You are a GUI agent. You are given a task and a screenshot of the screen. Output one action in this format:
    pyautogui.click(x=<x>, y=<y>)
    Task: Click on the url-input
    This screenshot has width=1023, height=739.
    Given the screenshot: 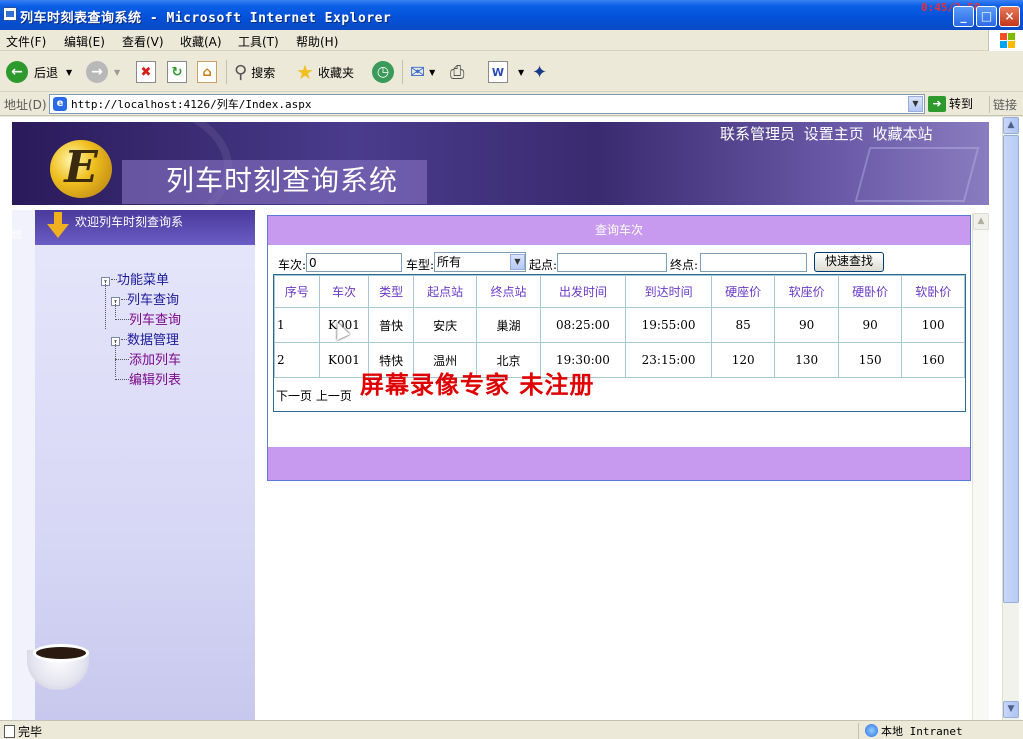 What is the action you would take?
    pyautogui.click(x=486, y=104)
    